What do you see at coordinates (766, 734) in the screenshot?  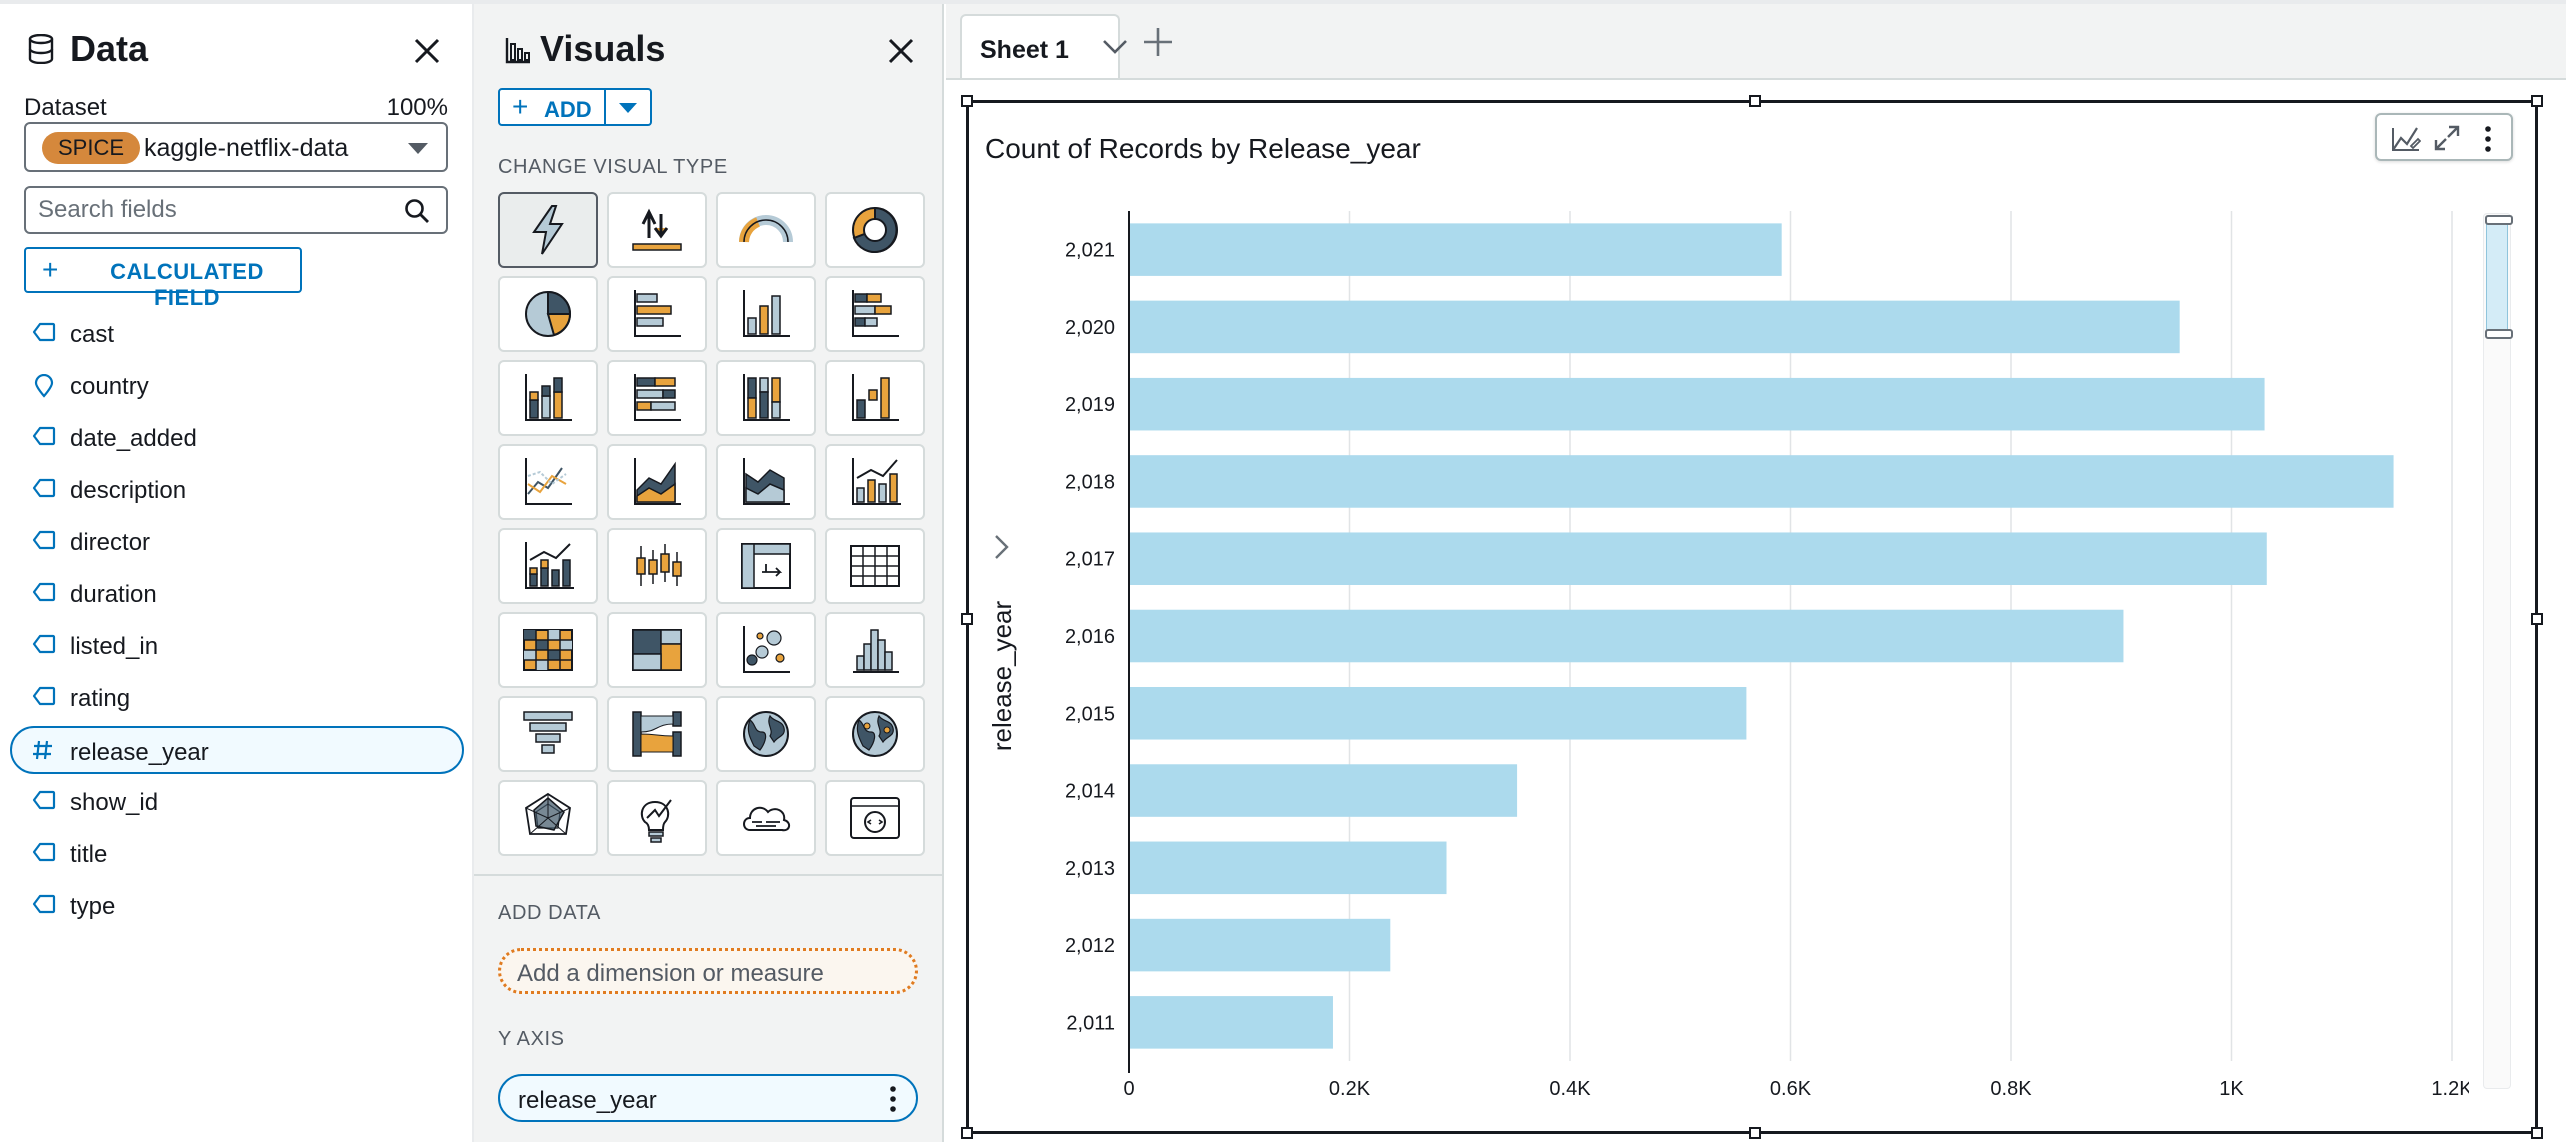 I see `visual-type-filled-map` at bounding box center [766, 734].